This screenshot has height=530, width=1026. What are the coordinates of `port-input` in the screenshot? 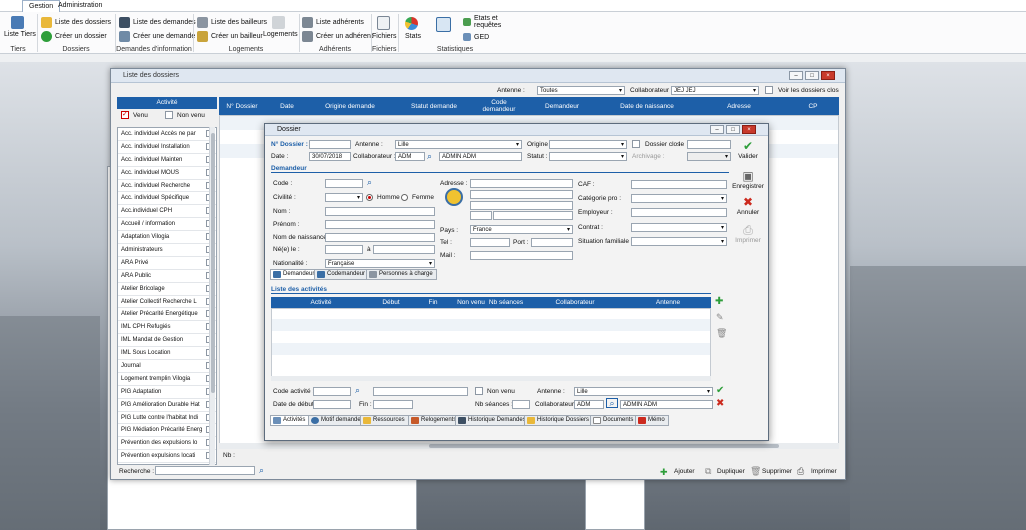 It's located at (552, 242).